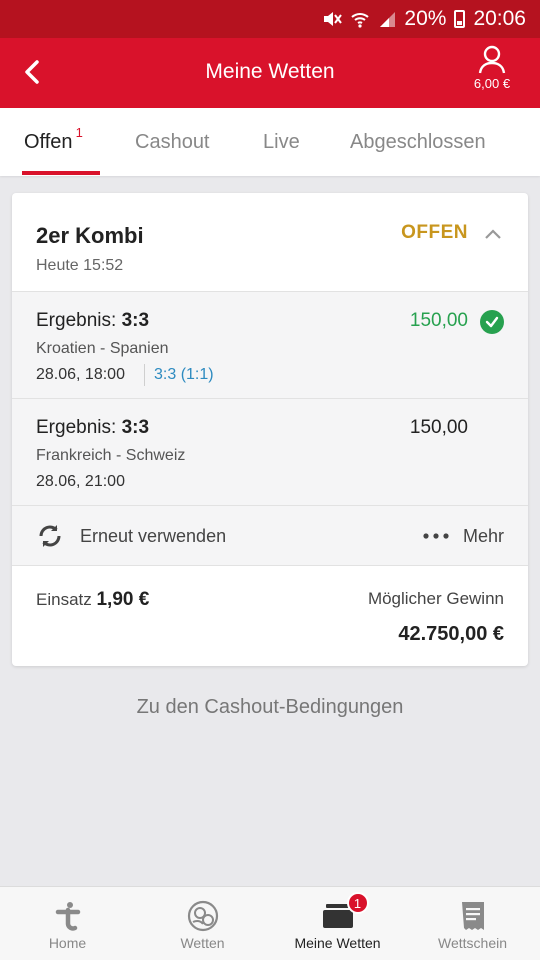 The image size is (540, 960). What do you see at coordinates (499, 18) in the screenshot?
I see `clock: 20:06` at bounding box center [499, 18].